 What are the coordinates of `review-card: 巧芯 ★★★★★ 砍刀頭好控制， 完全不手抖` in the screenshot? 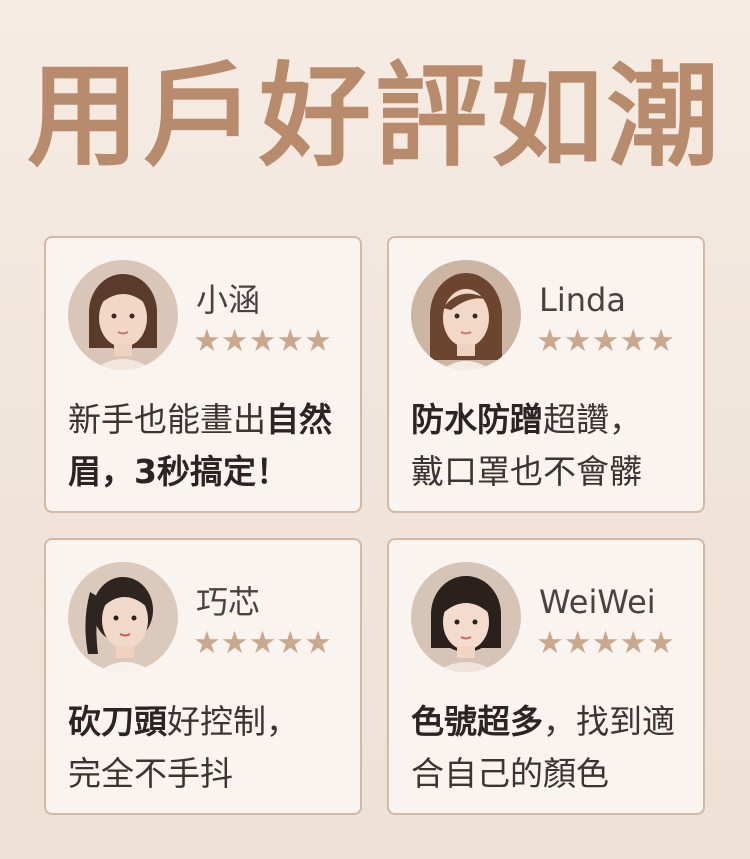 It's located at (203, 676).